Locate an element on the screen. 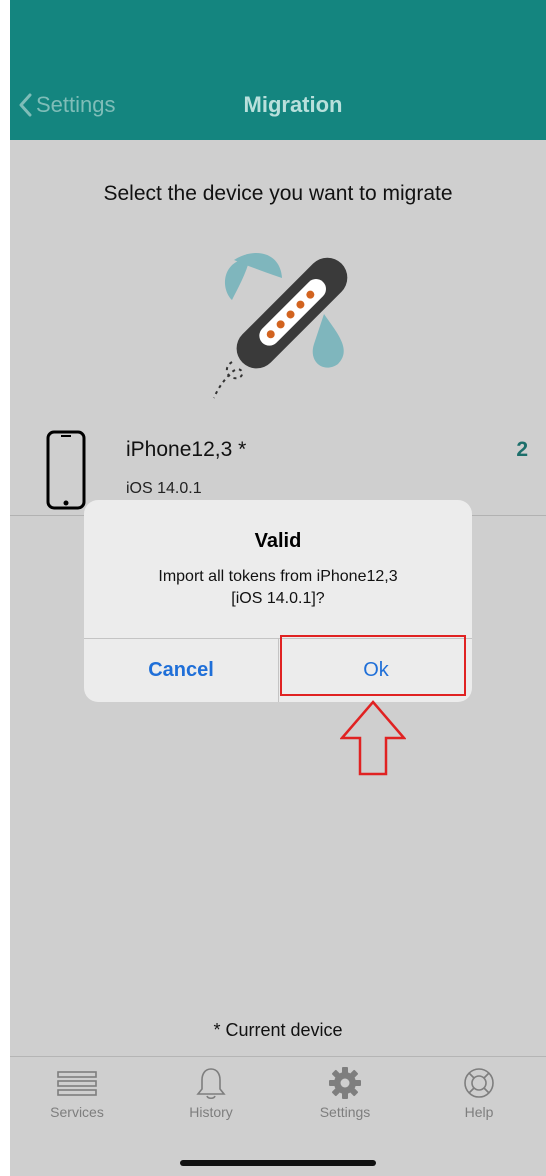 The height and width of the screenshot is (1176, 546). dialog-message-line: Import all tokens from iPhone12,3 is located at coordinates (278, 576).